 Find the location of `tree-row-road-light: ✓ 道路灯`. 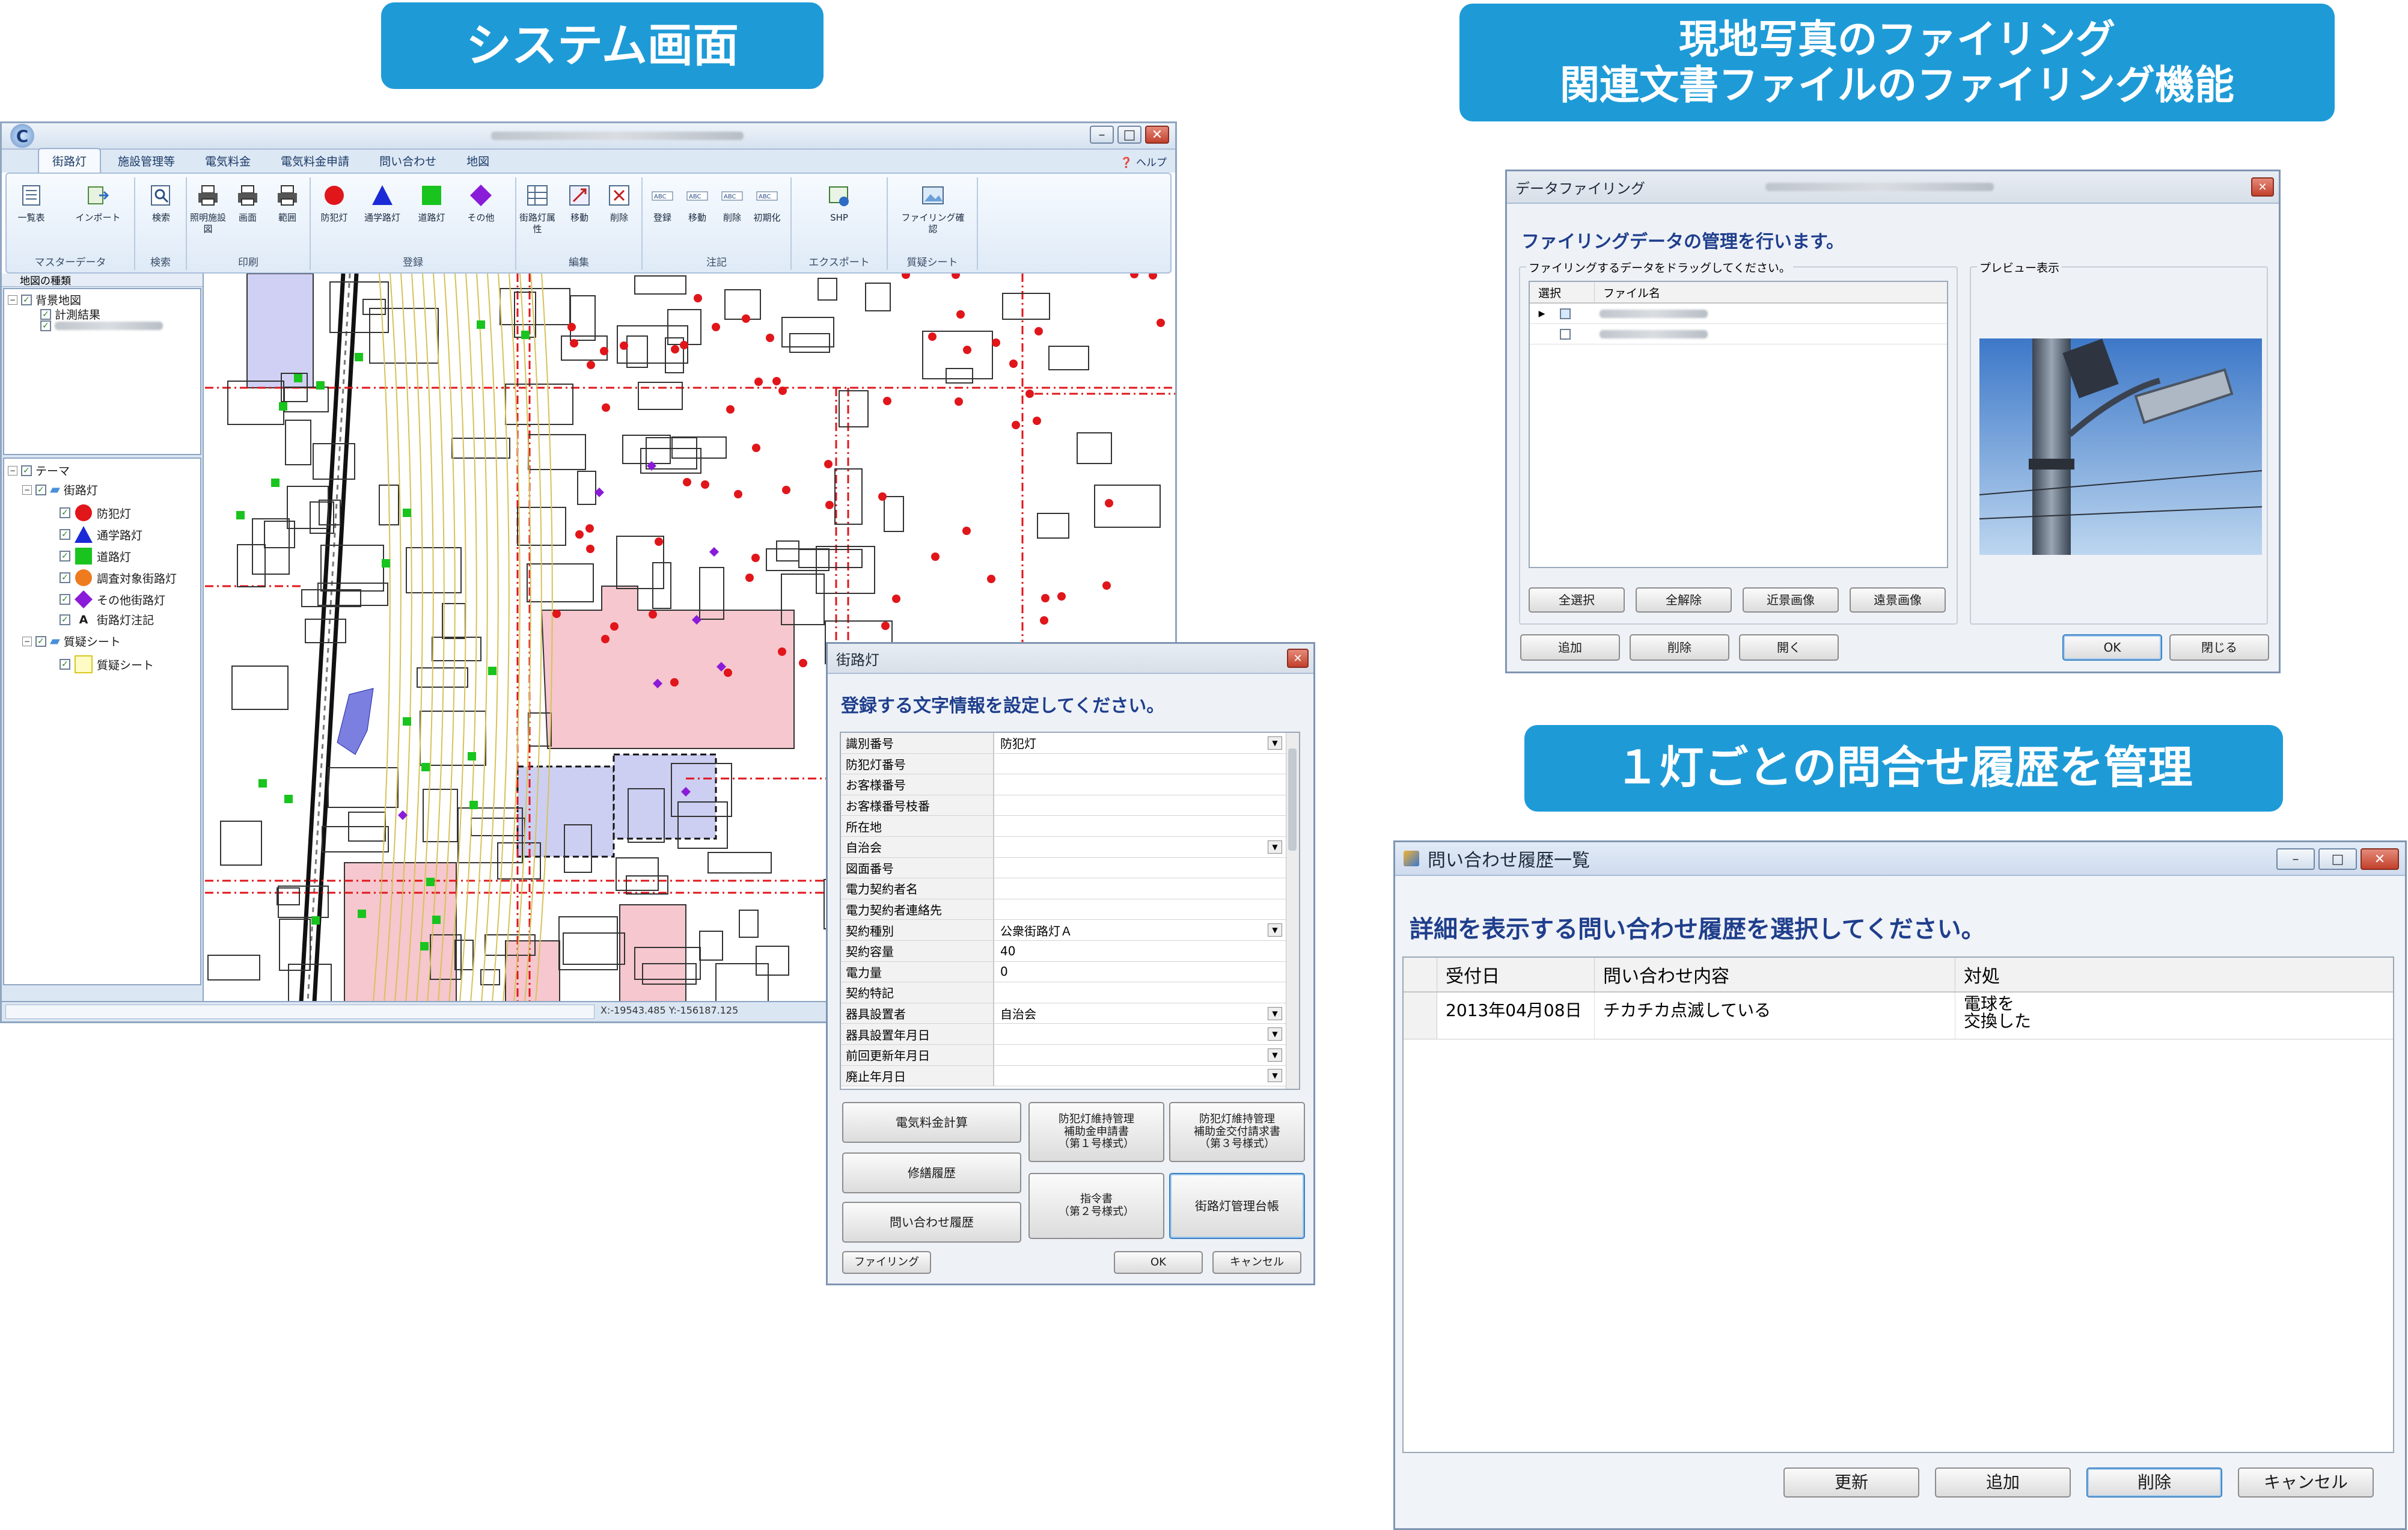

tree-row-road-light: ✓ 道路灯 is located at coordinates (95, 556).